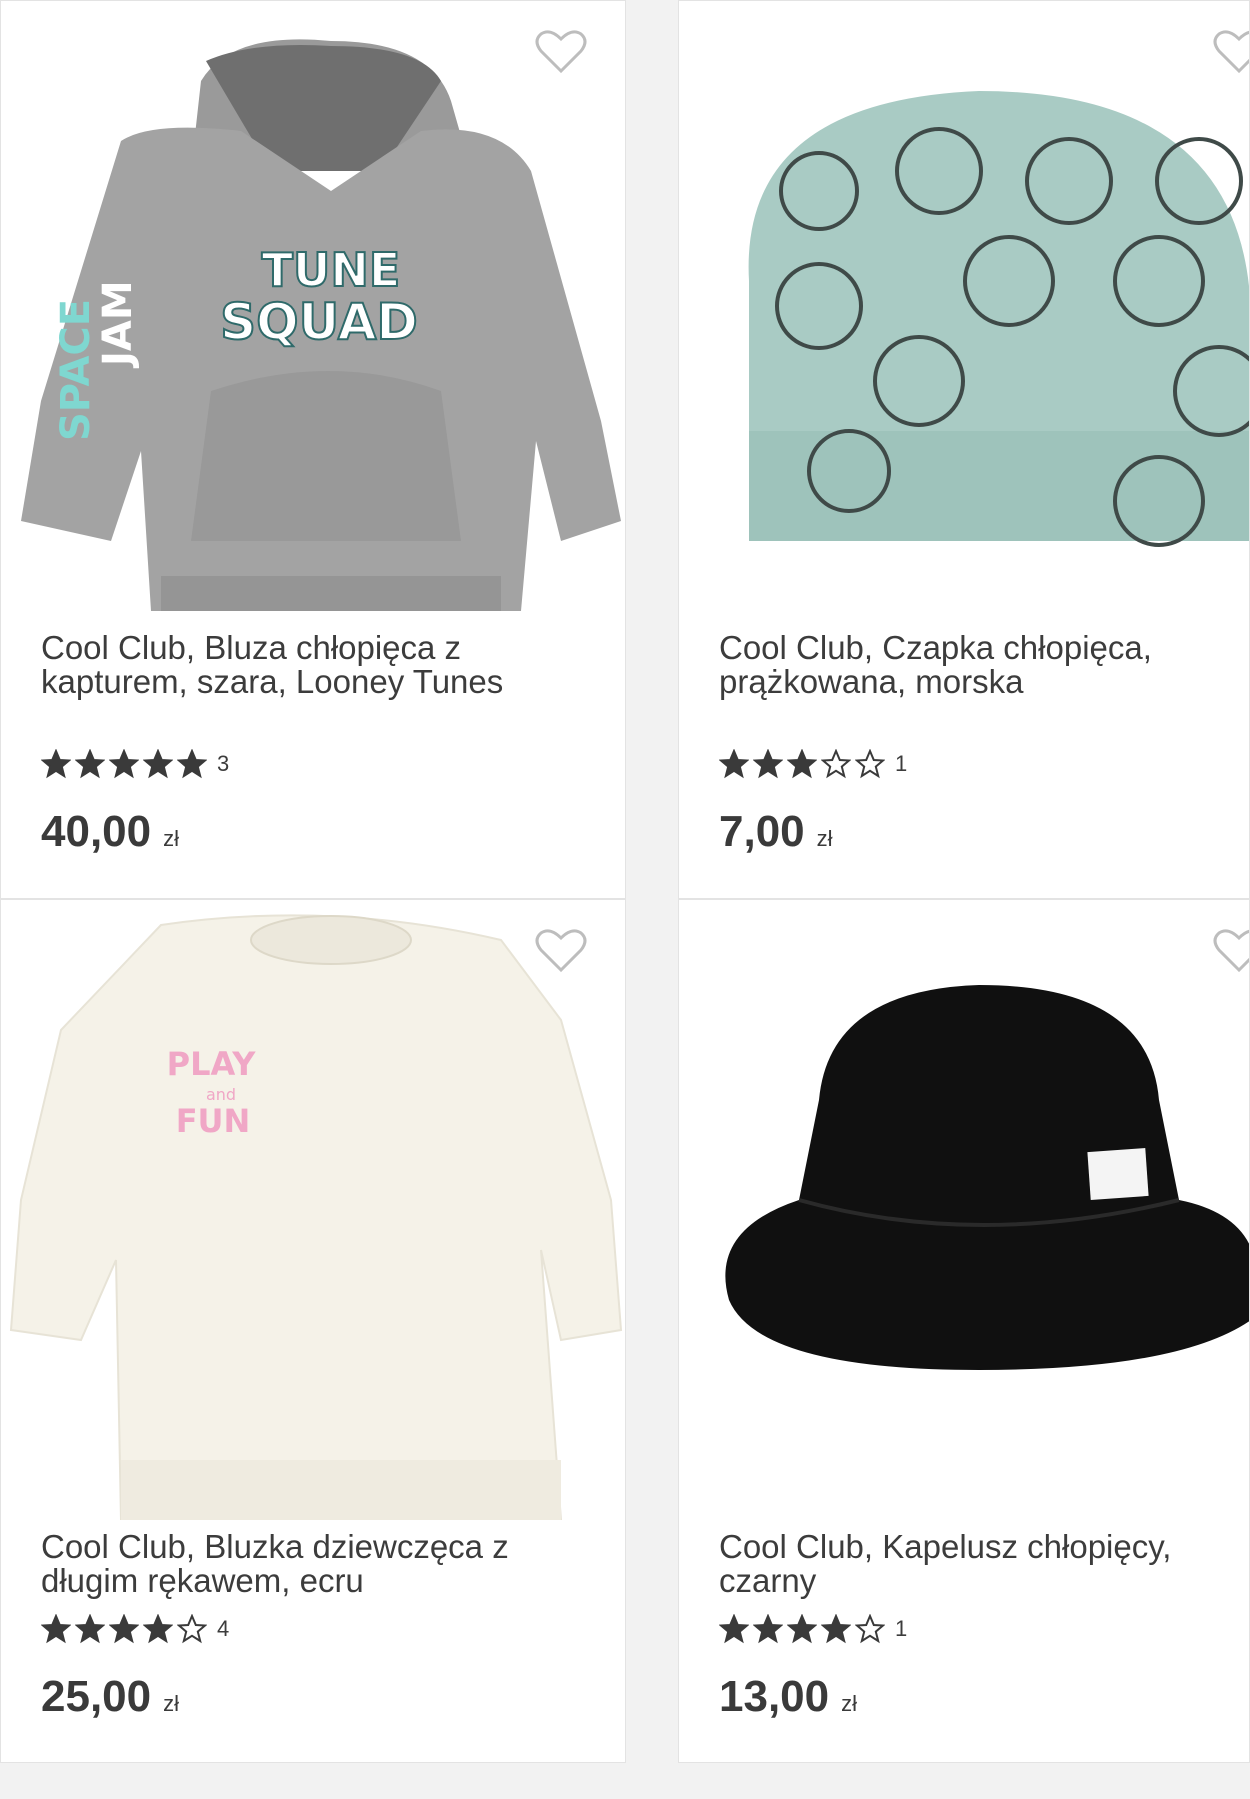  Describe the element at coordinates (762, 831) in the screenshot. I see `price-value: 7,00` at that location.